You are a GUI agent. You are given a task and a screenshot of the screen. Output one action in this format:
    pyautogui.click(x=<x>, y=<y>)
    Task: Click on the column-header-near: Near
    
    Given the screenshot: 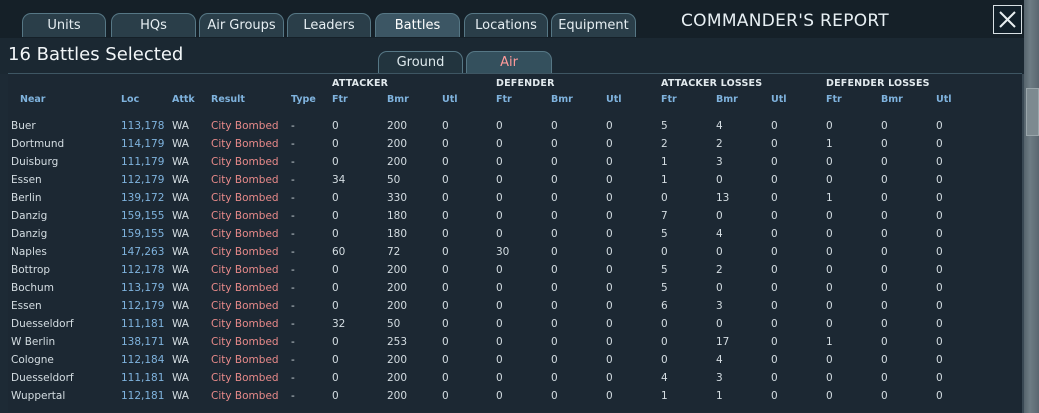 What is the action you would take?
    pyautogui.click(x=33, y=99)
    